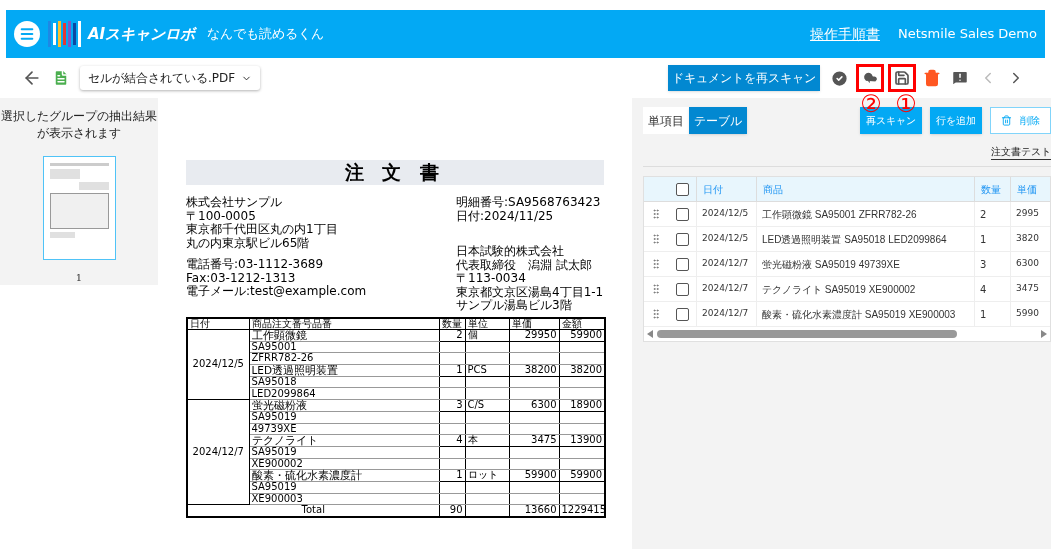 Image resolution: width=1051 pixels, height=549 pixels. What do you see at coordinates (932, 78) in the screenshot?
I see `delete-icon` at bounding box center [932, 78].